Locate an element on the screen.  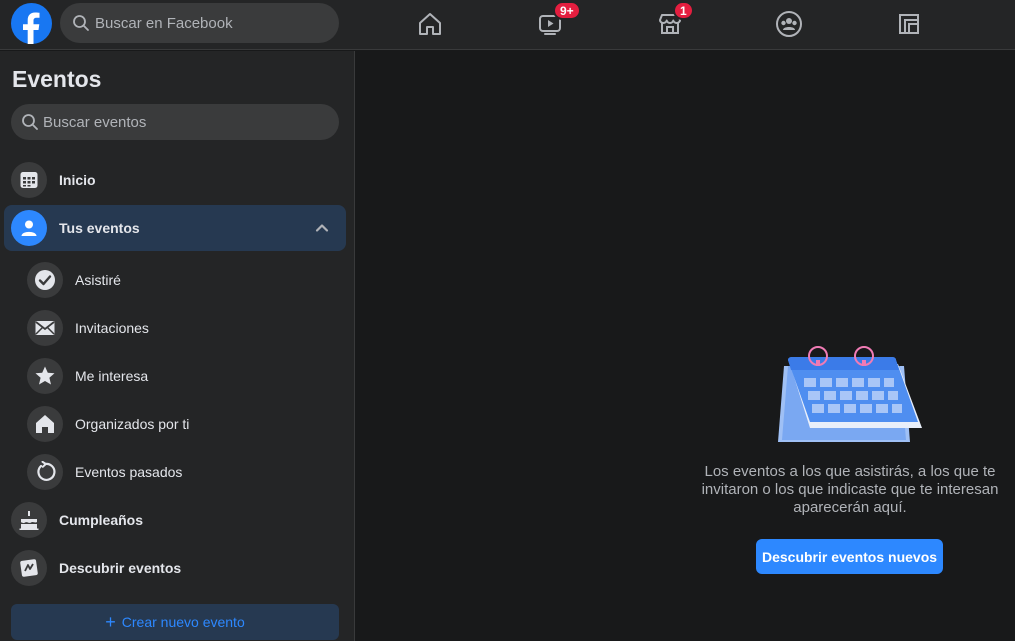
sidebar-item-label: Tus eventos is located at coordinates (99, 228).